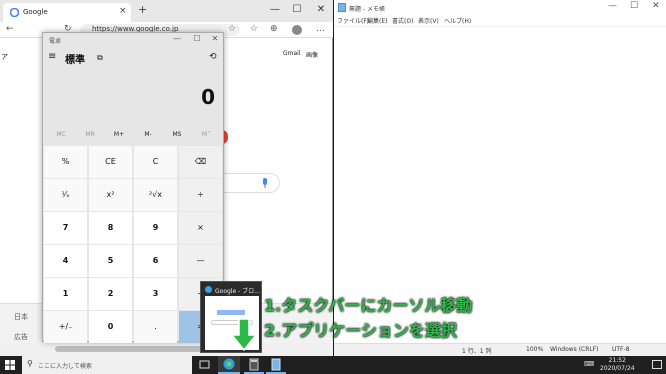 This screenshot has height=374, width=666. I want to click on np-minimize-button: —, so click(612, 6).